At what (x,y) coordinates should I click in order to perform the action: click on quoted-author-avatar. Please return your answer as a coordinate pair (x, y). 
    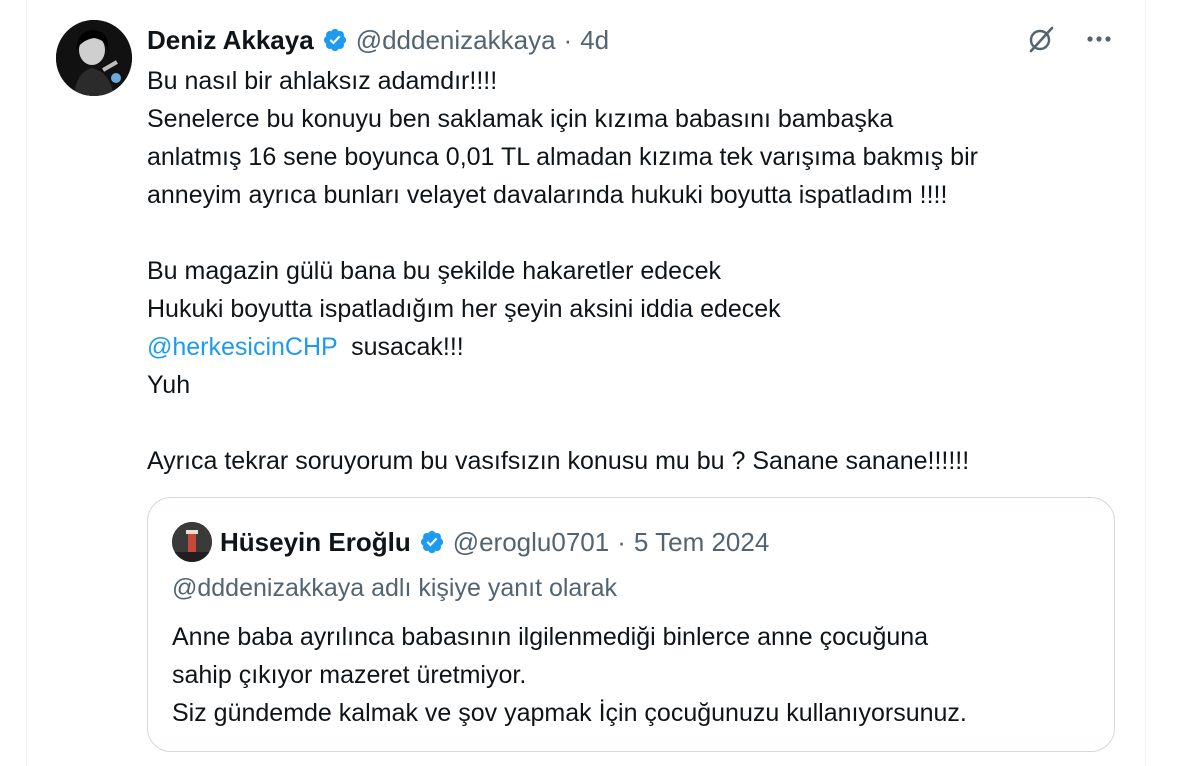
    Looking at the image, I should click on (192, 542).